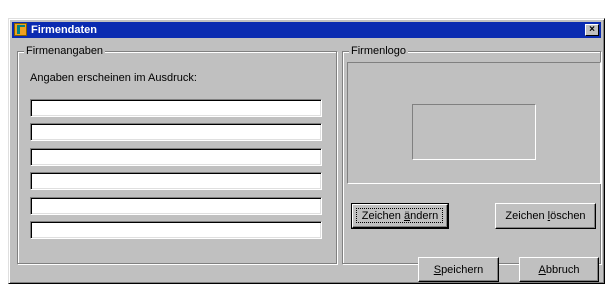 This screenshot has height=300, width=612. What do you see at coordinates (113, 78) in the screenshot?
I see `company-info-hint: Angaben erscheinen im Ausdruck:` at bounding box center [113, 78].